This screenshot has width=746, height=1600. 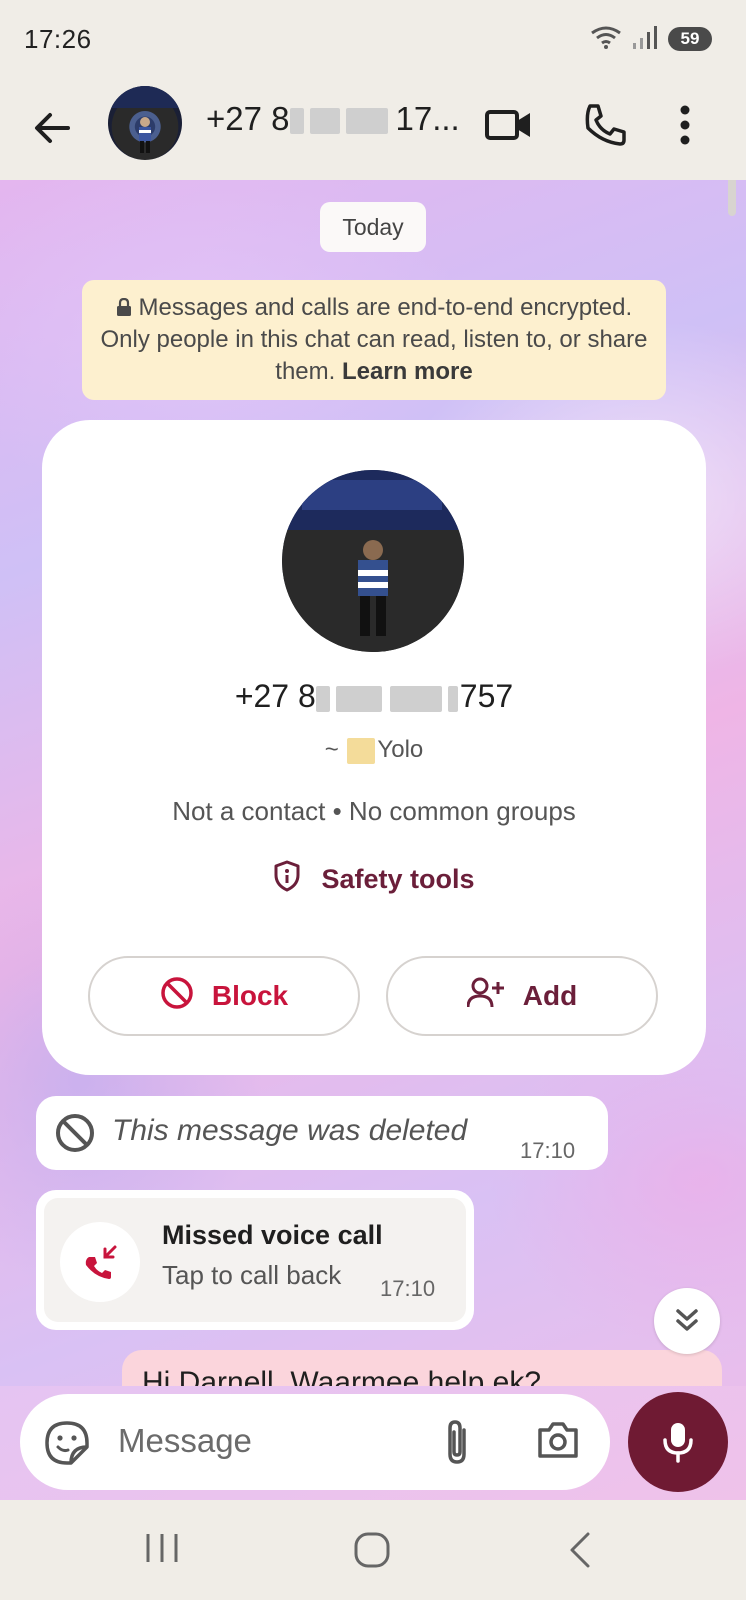 I want to click on deleted-message-text: This message was deleted, so click(x=290, y=1130).